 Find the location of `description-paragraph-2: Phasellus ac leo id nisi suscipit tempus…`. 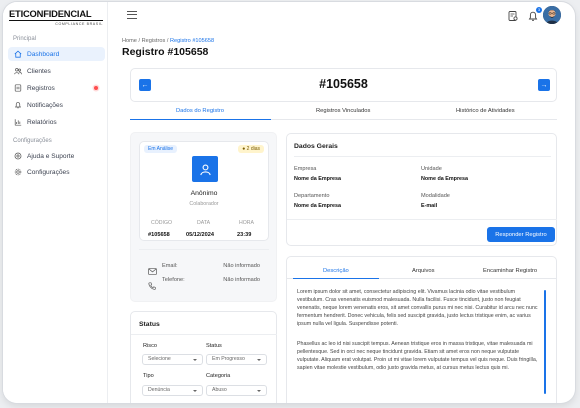

description-paragraph-2: Phasellus ac leo id nisi suscipit tempus… is located at coordinates (417, 356).